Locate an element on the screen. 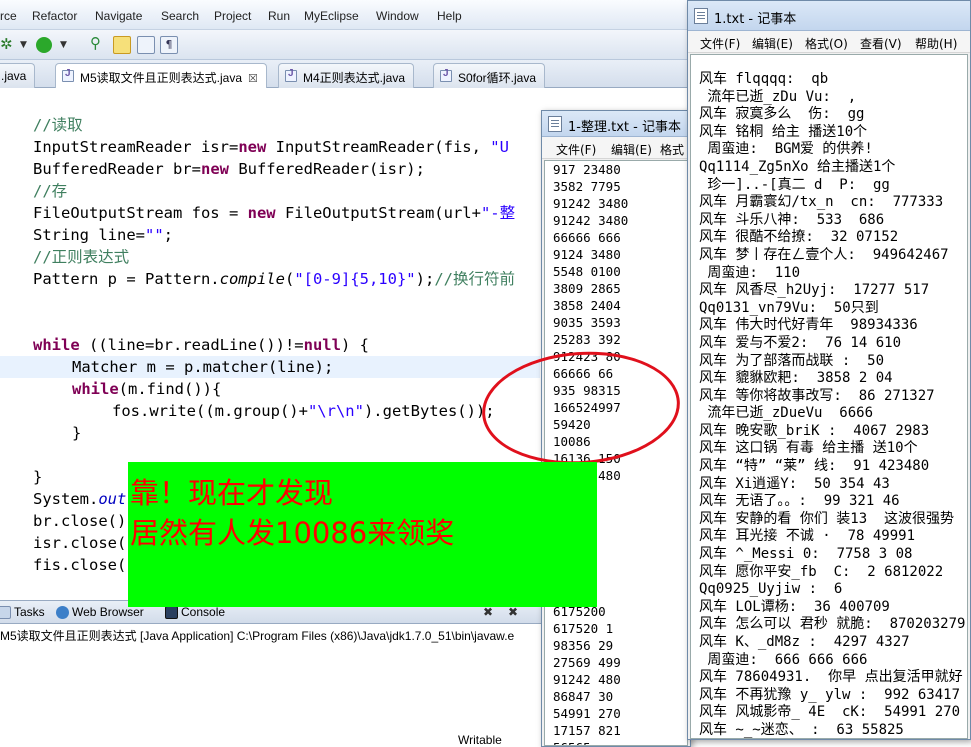  text-line: 风车 ~_~迷恋、 : 63 55825 is located at coordinates (801, 729).